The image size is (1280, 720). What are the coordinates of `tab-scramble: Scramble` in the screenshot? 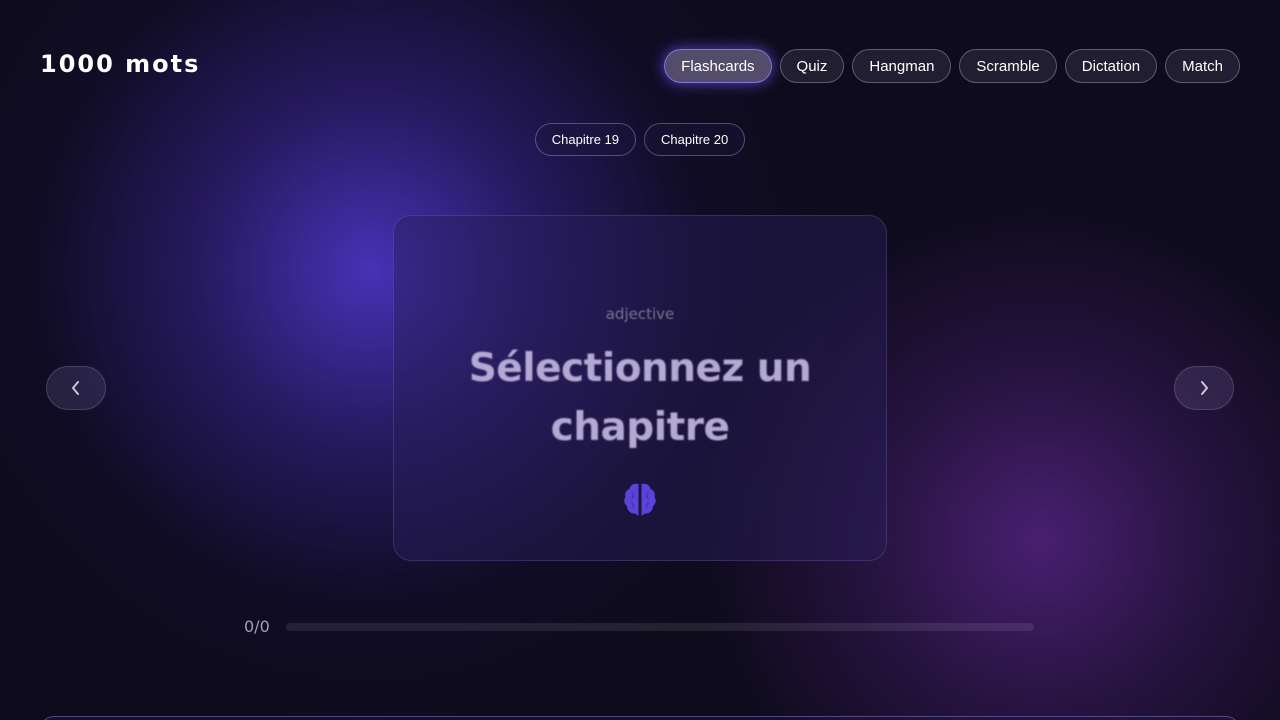 It's located at (1008, 66).